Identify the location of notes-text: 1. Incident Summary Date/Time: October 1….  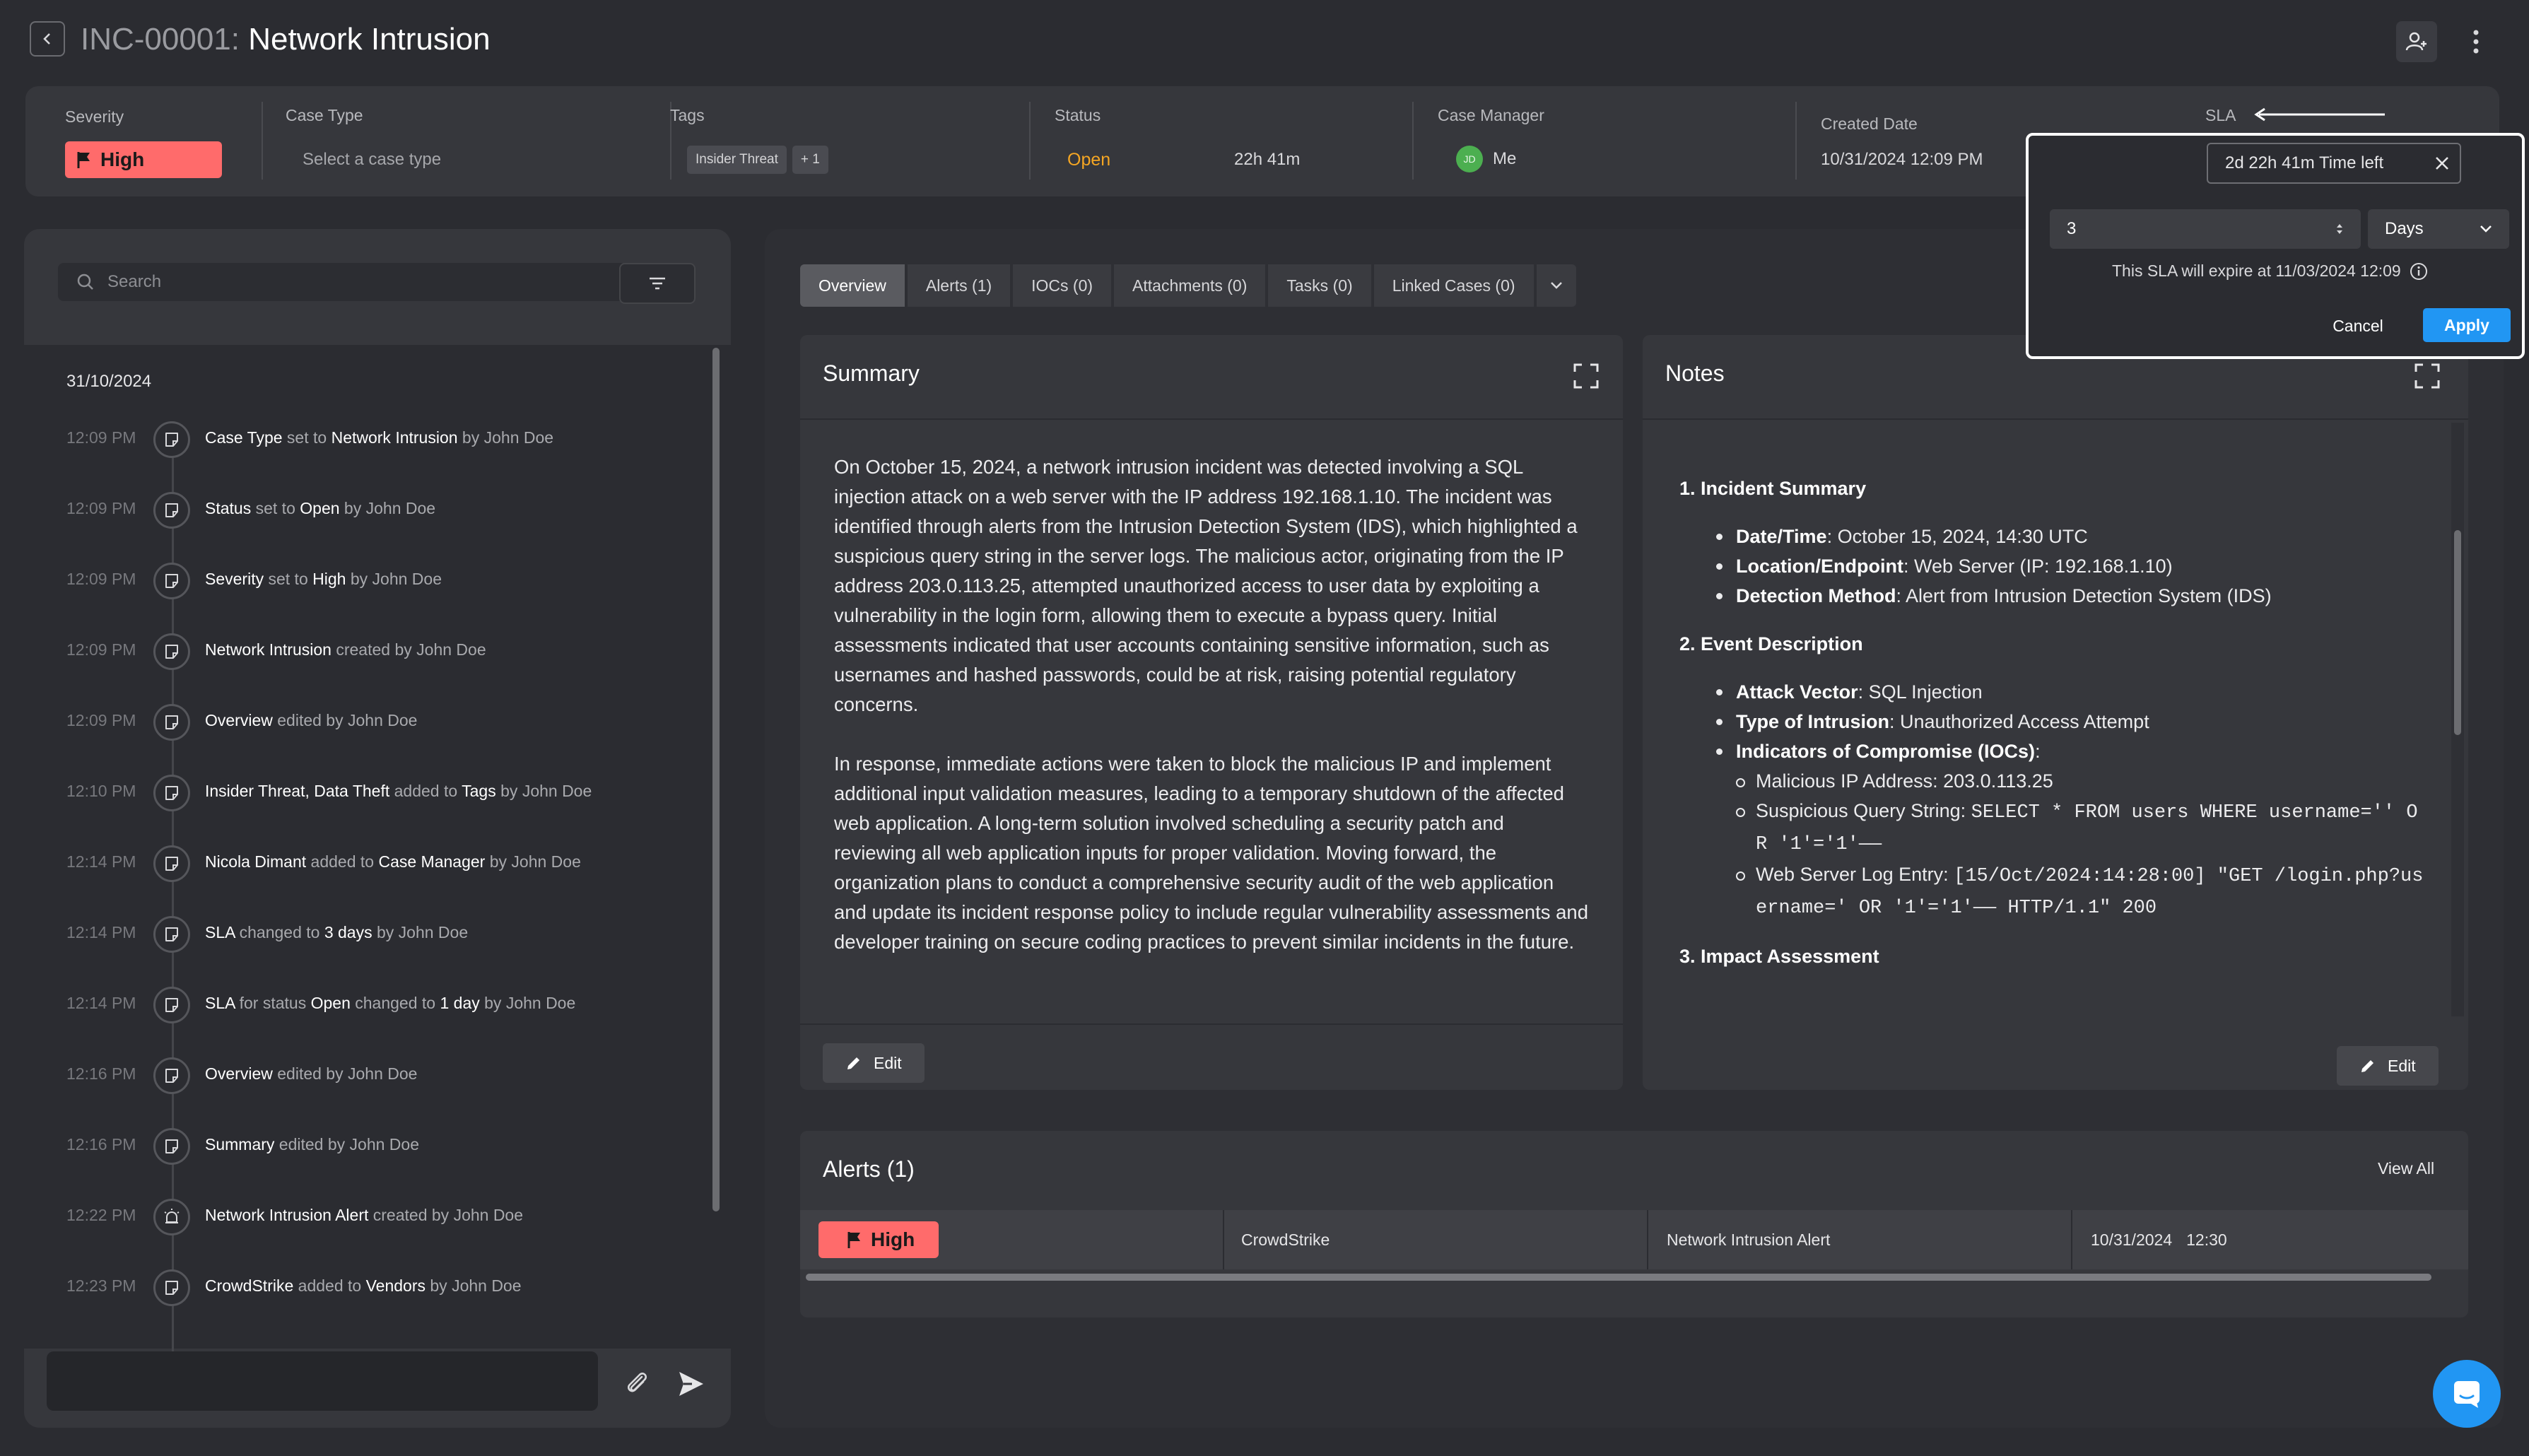
(2054, 732).